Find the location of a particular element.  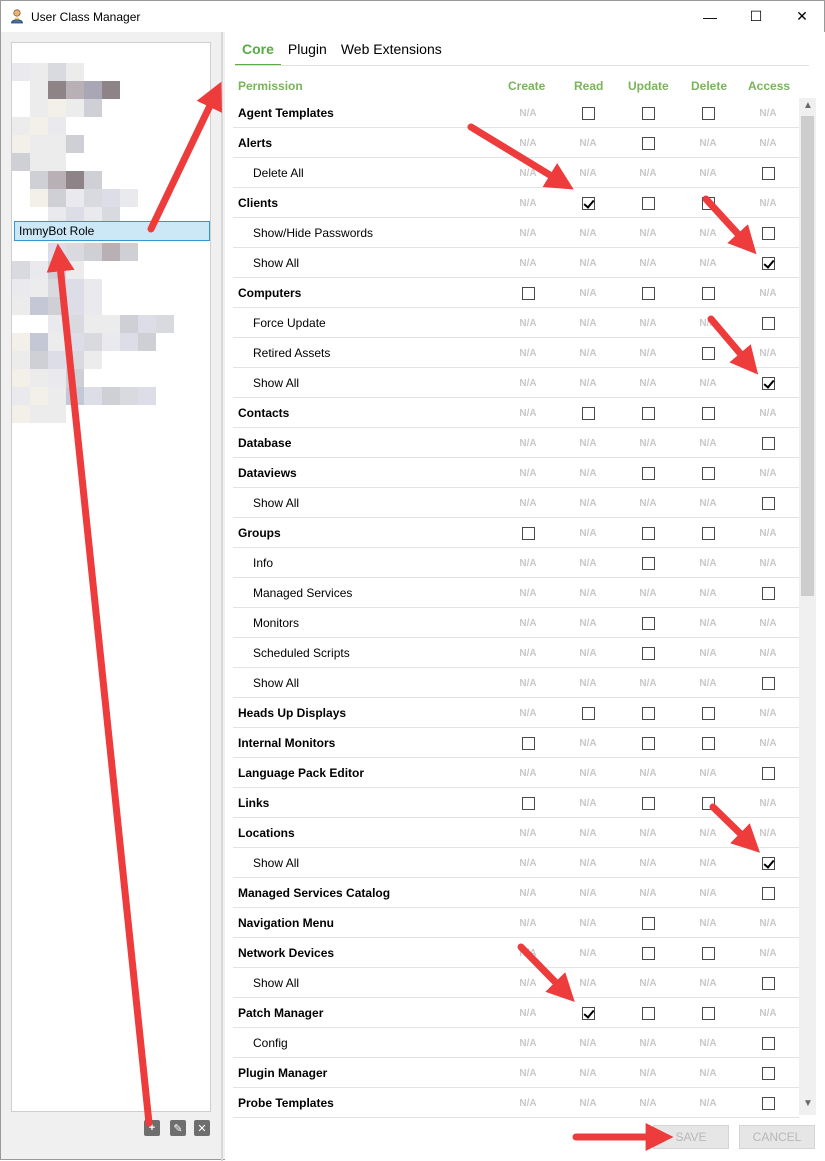

delete-role-button: ✕ is located at coordinates (202, 1128).